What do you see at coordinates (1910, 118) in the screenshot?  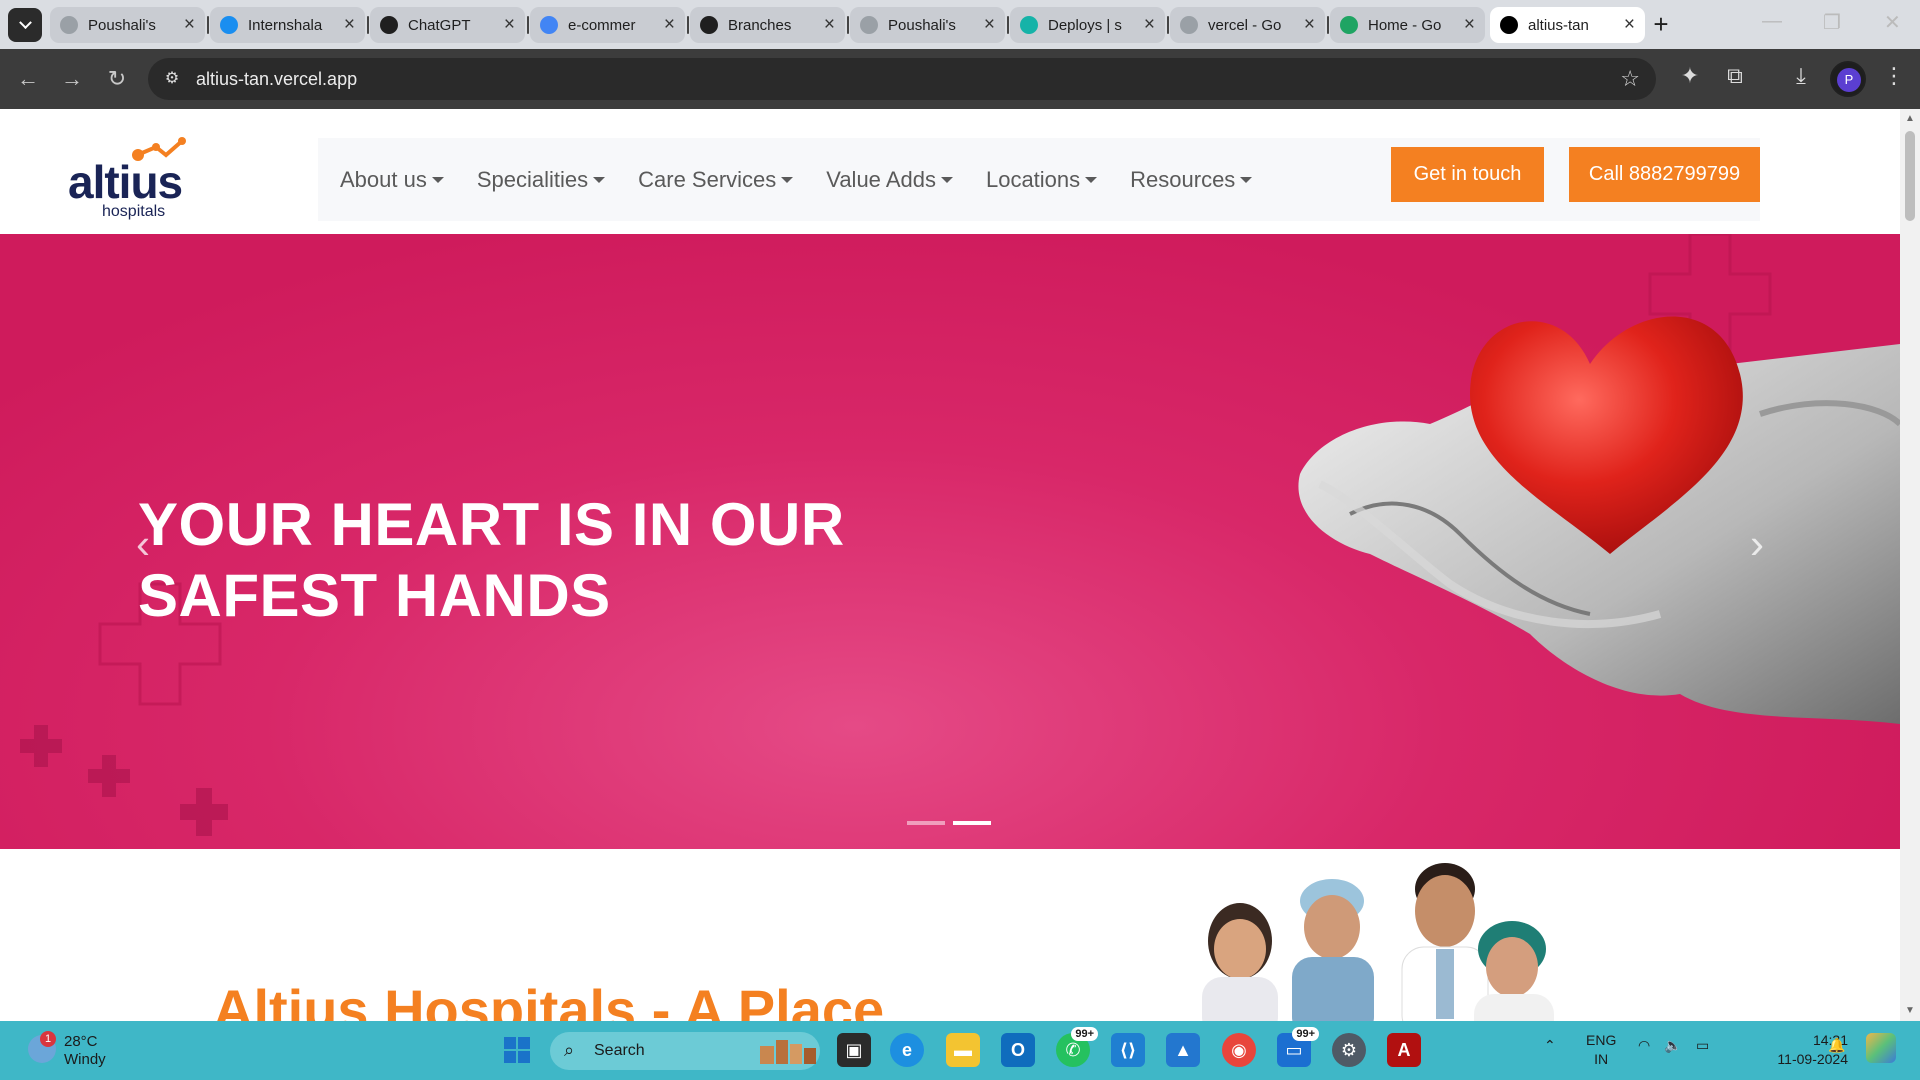 I see `scroll-up-icon: ▲` at bounding box center [1910, 118].